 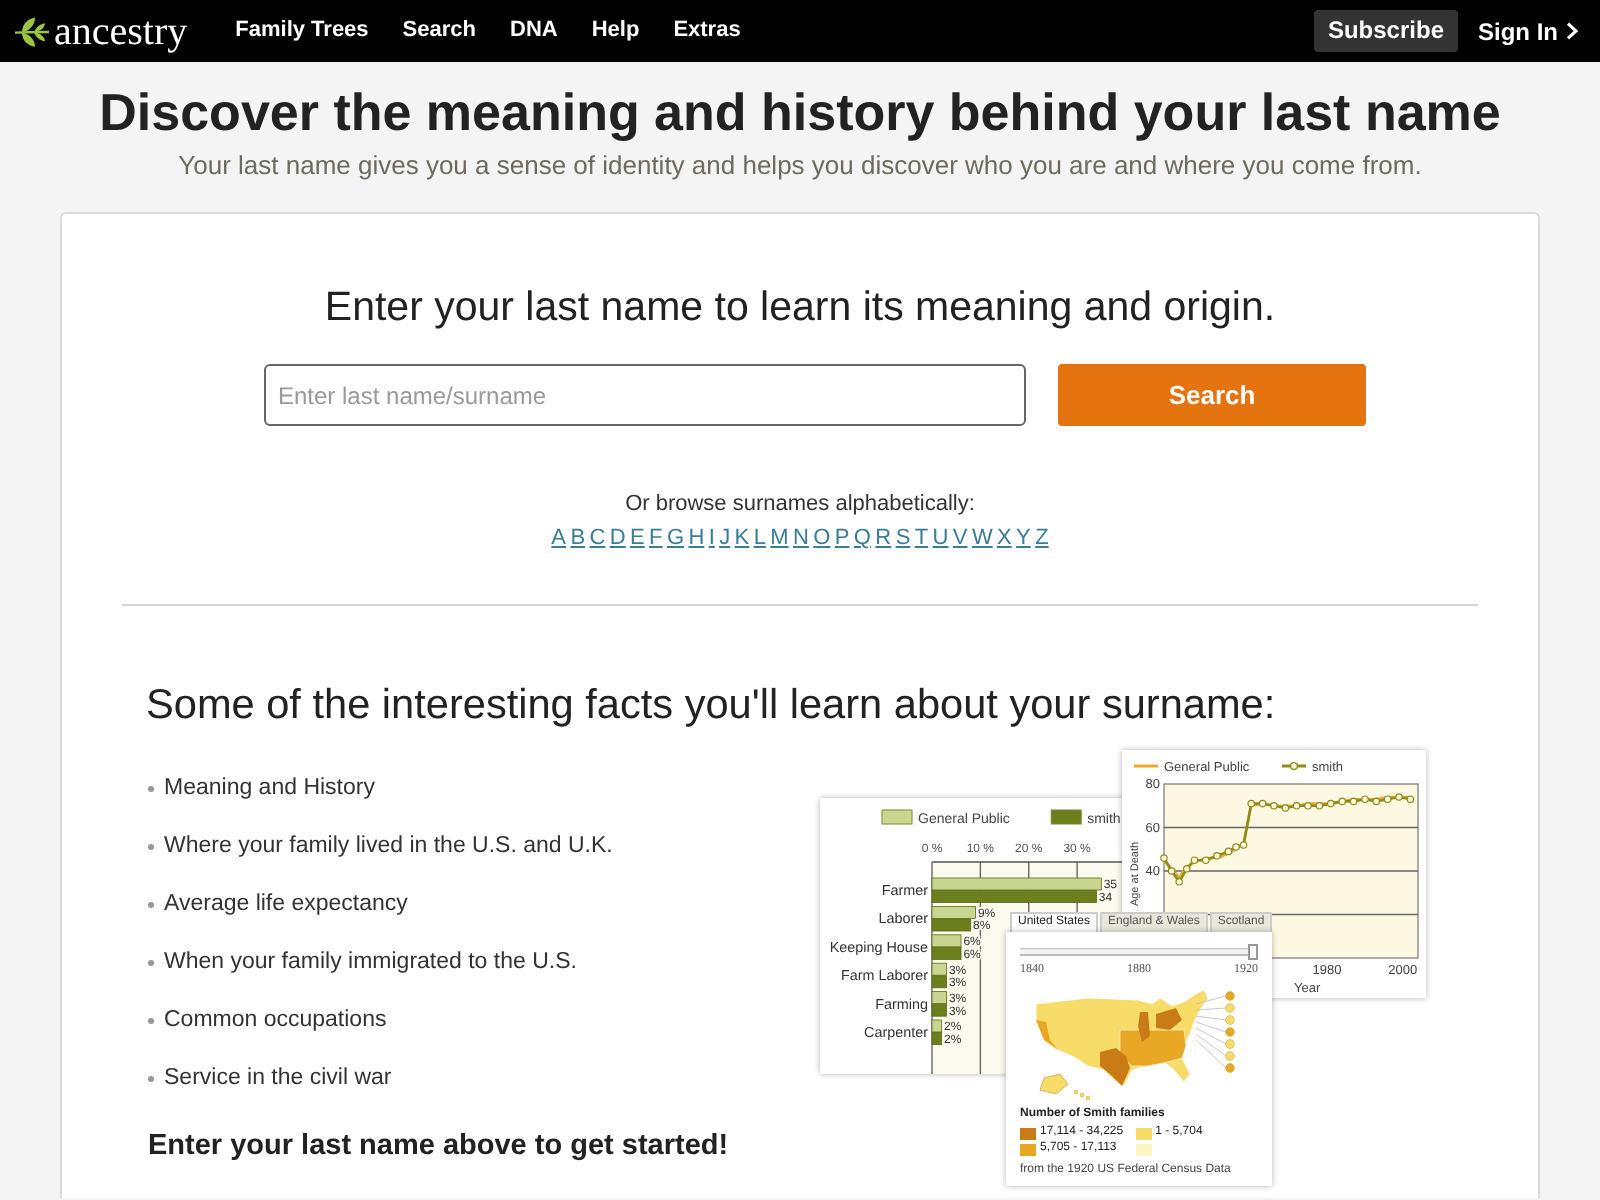 I want to click on letter-link: V, so click(x=960, y=539).